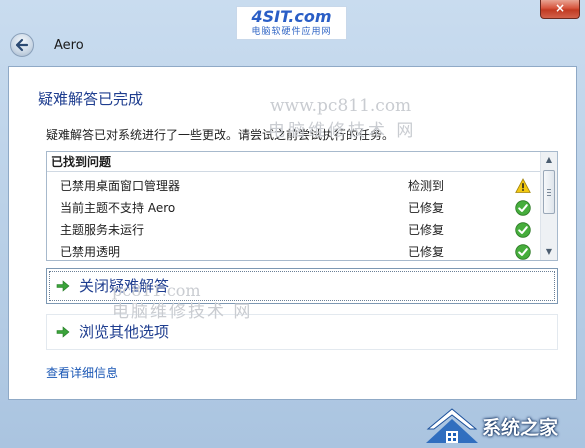  What do you see at coordinates (102, 230) in the screenshot?
I see `problem-name: 主题服务未运行` at bounding box center [102, 230].